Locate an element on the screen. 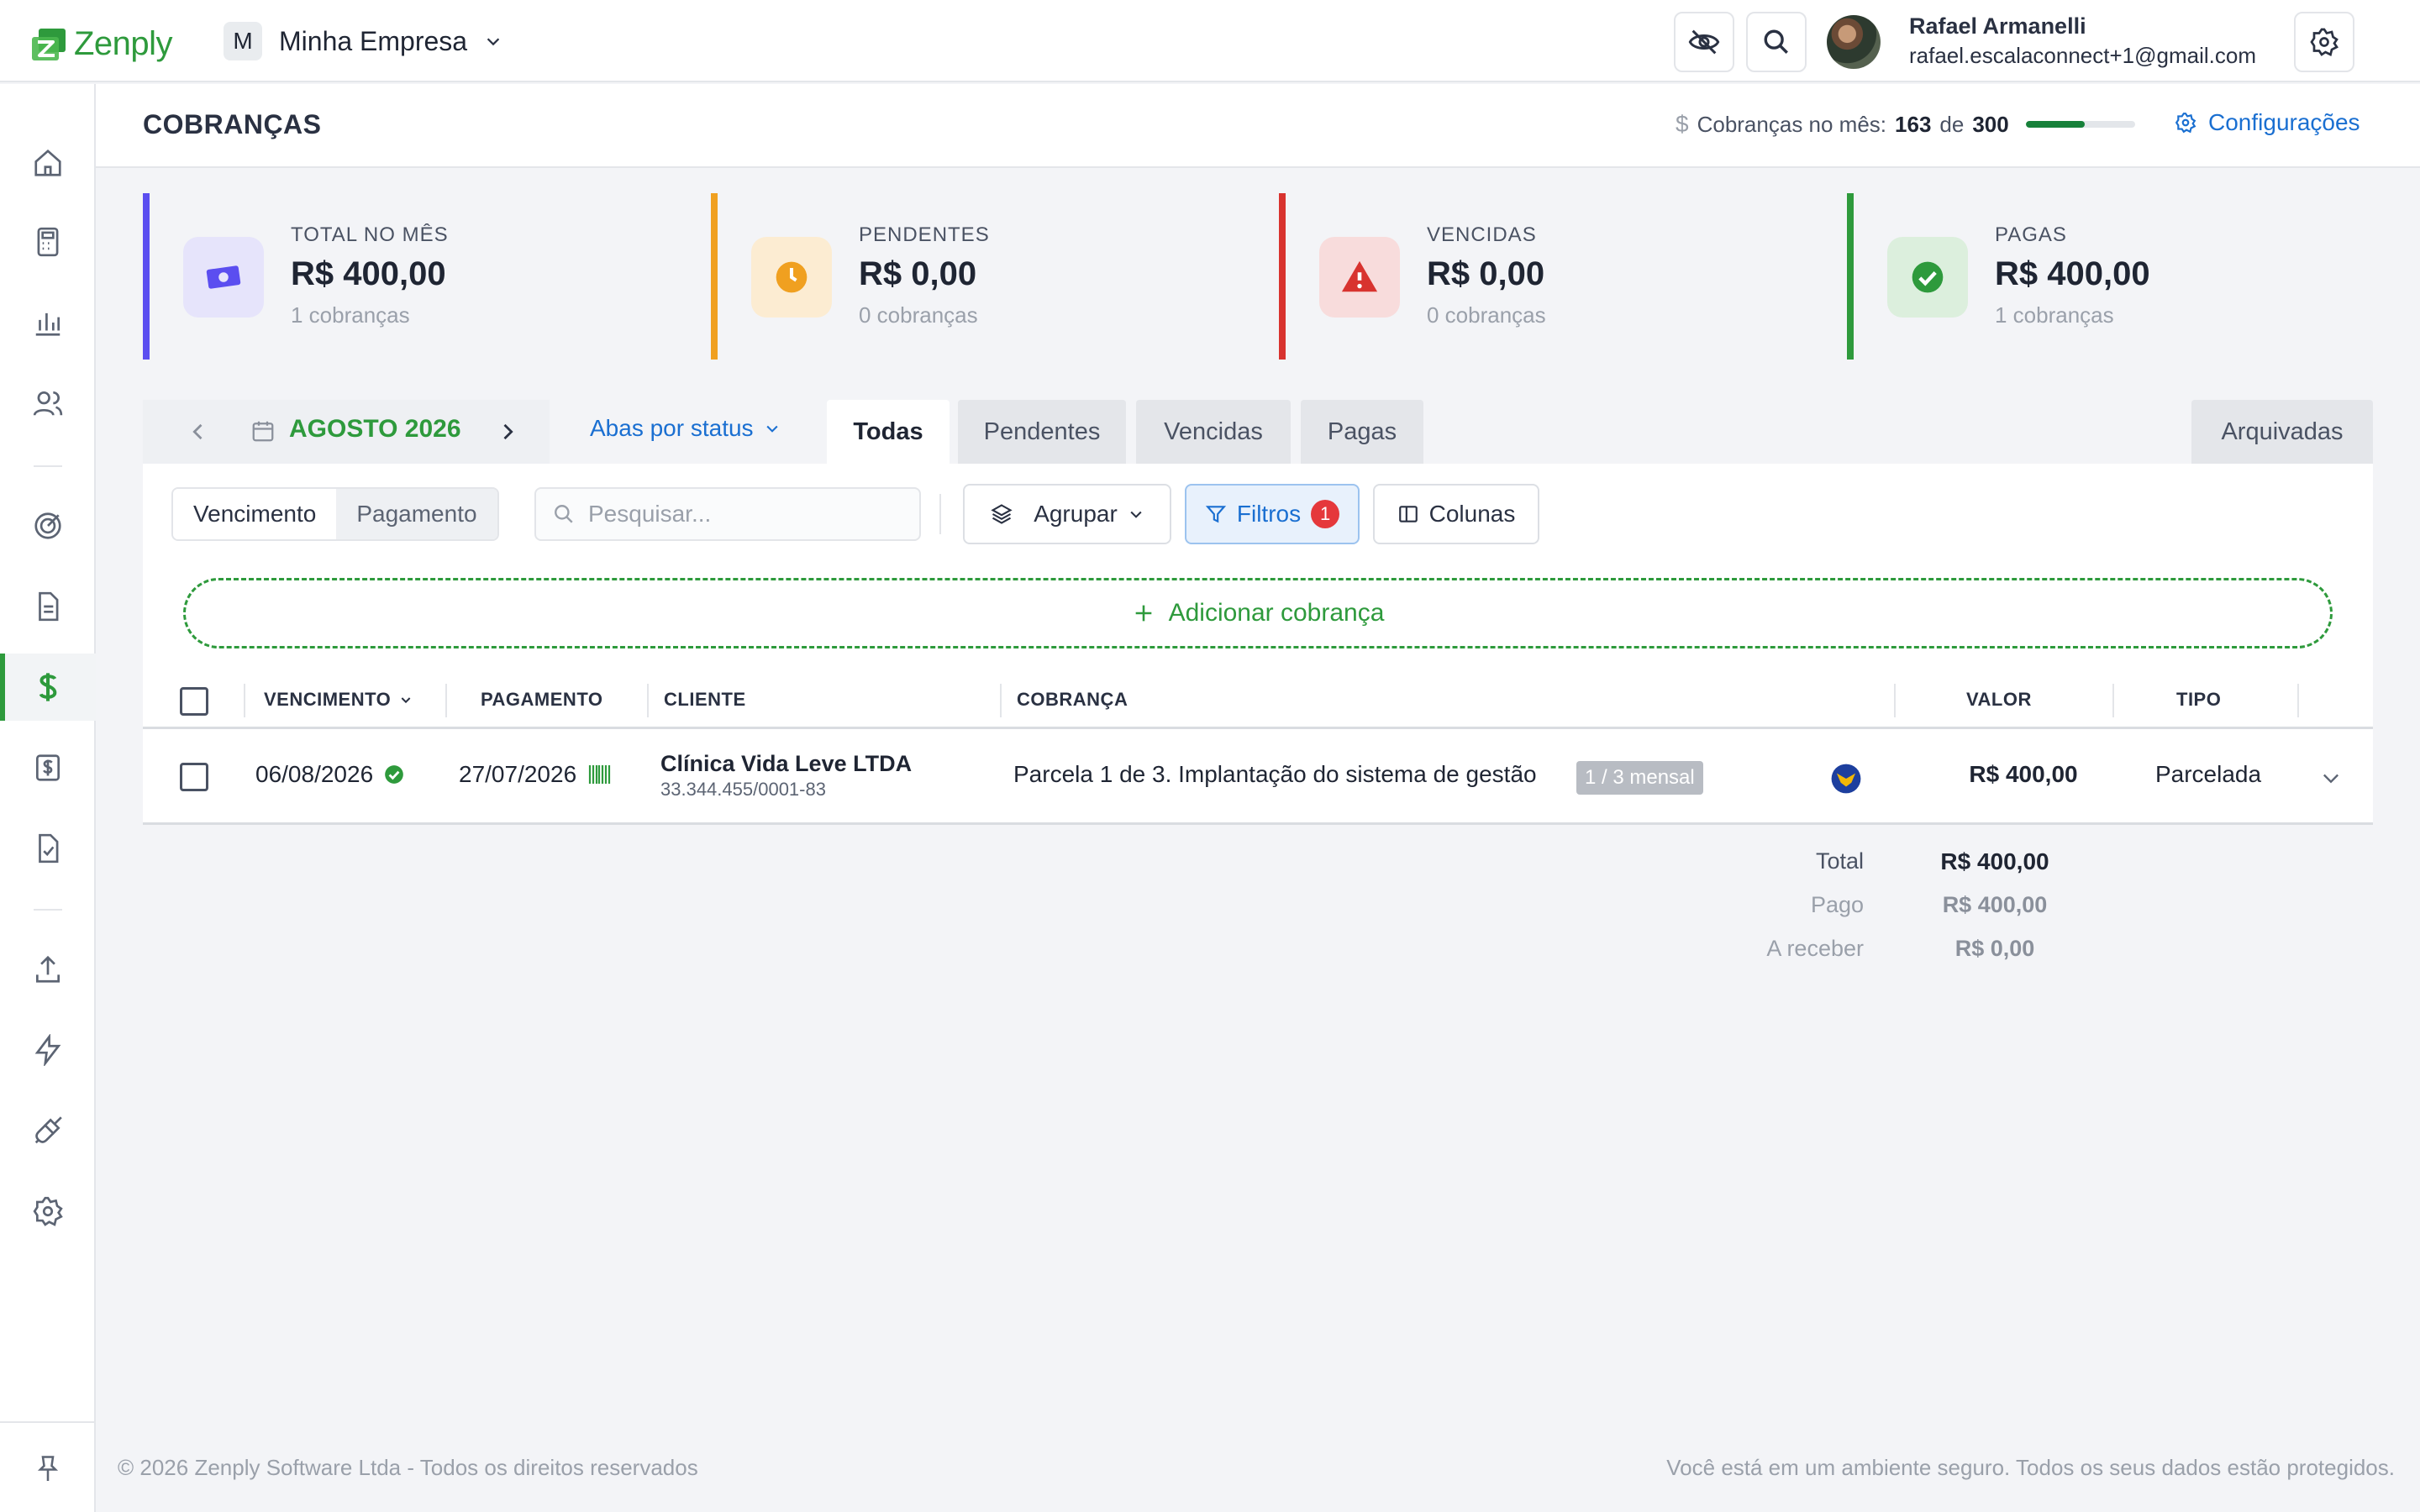  quota-used: 163 is located at coordinates (1914, 124).